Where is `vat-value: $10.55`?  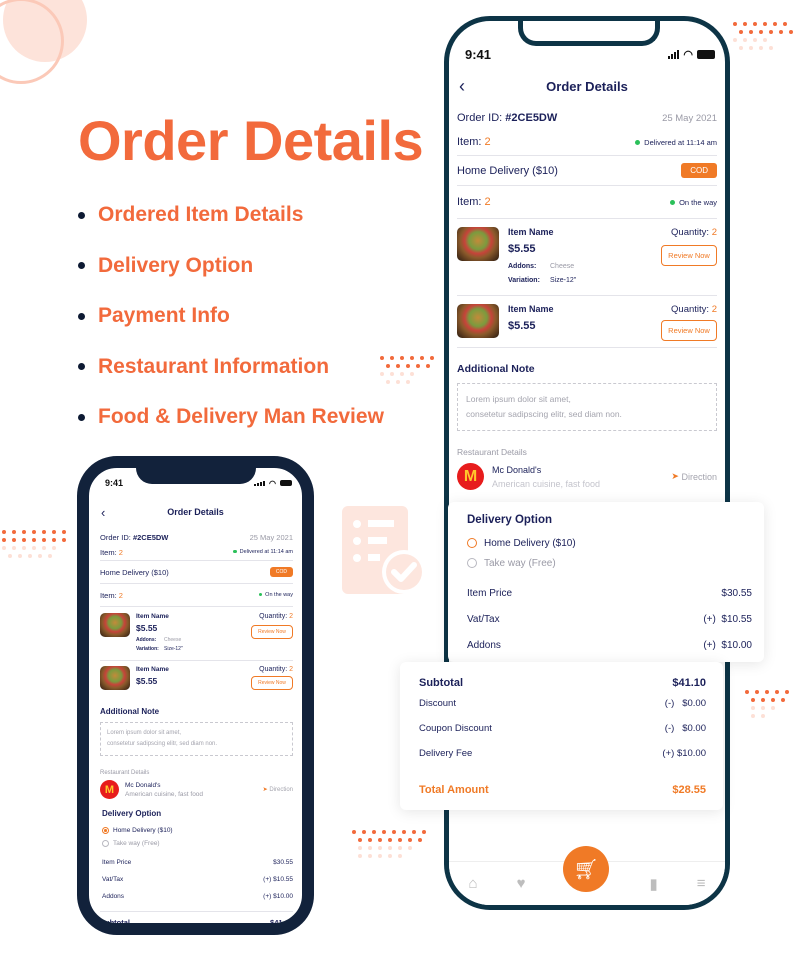 vat-value: $10.55 is located at coordinates (736, 619).